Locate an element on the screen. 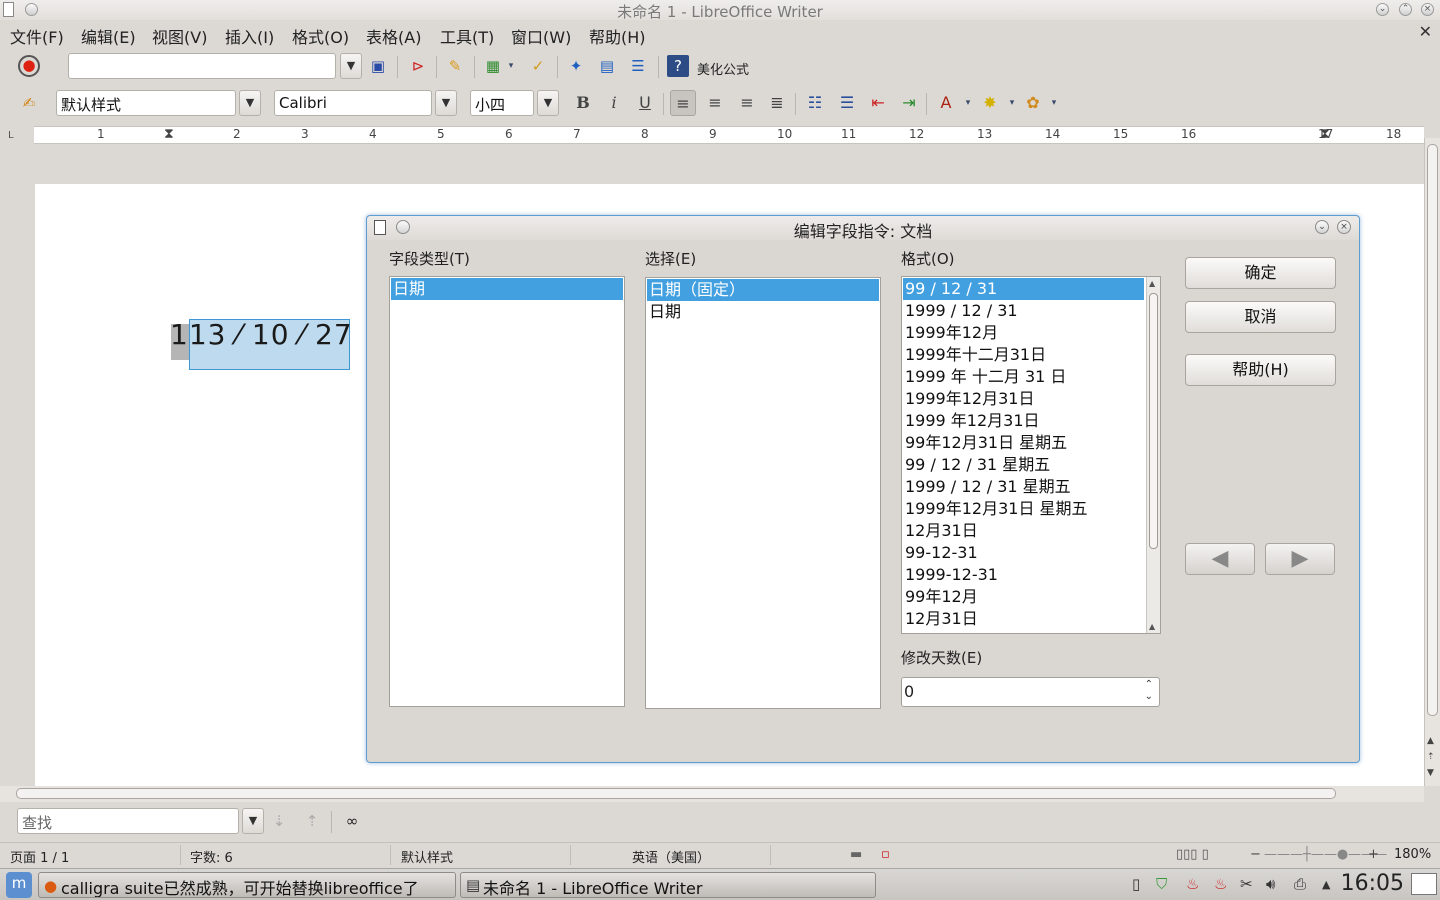  highlight-dropdown-icon: ▾ is located at coordinates (1012, 103).